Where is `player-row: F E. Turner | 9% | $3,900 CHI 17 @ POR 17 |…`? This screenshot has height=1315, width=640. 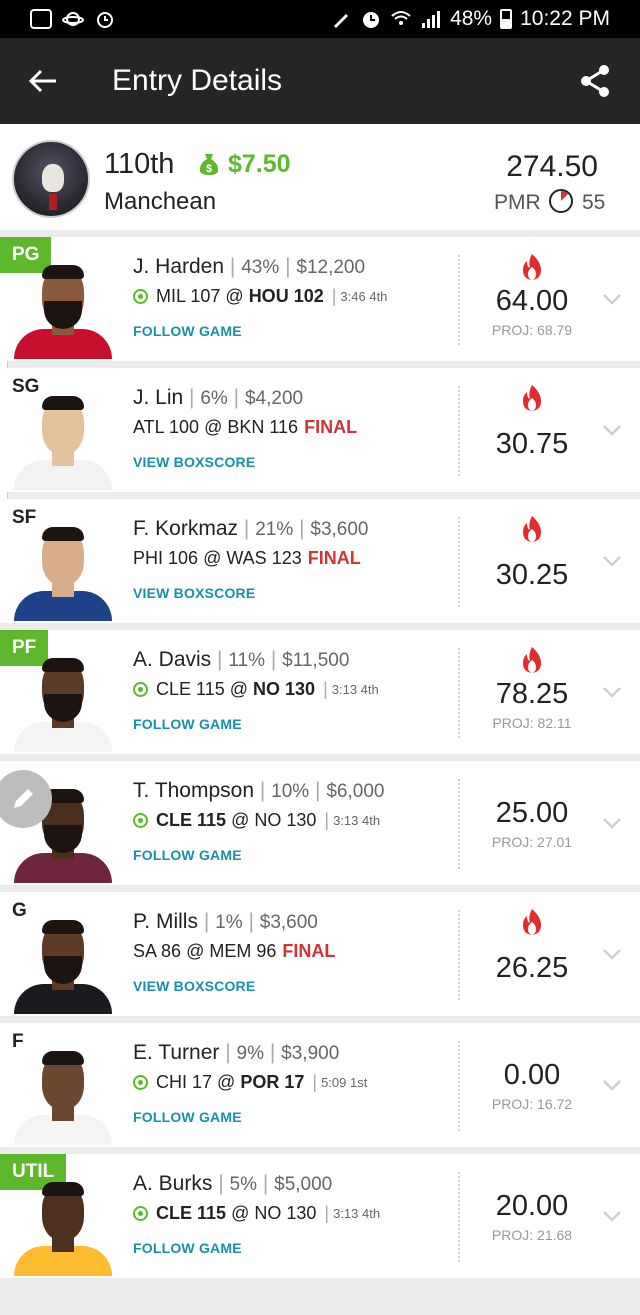 player-row: F E. Turner | 9% | $3,900 CHI 17 @ POR 17 |… is located at coordinates (320, 1085).